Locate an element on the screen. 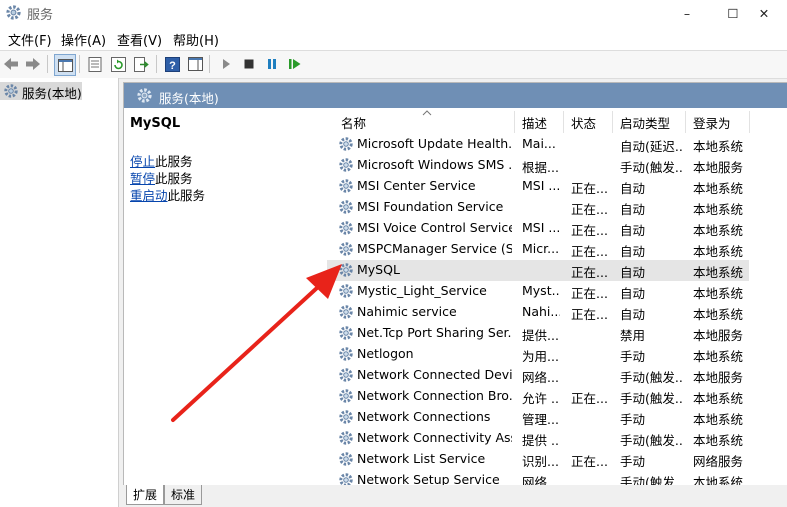 This screenshot has height=507, width=787. table-row: Network List Service 识别... 正在... 手动 网络服务 is located at coordinates (538, 459).